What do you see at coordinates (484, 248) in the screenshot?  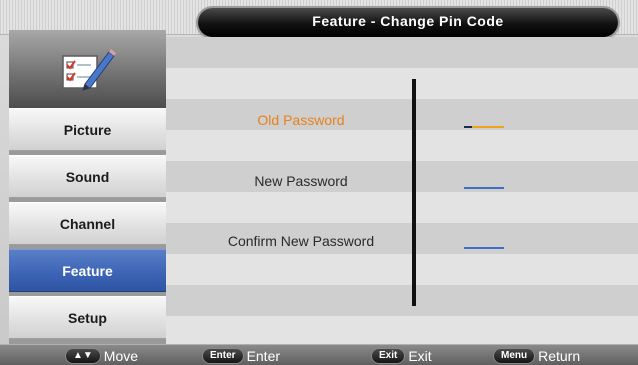 I see `confirm-password-field` at bounding box center [484, 248].